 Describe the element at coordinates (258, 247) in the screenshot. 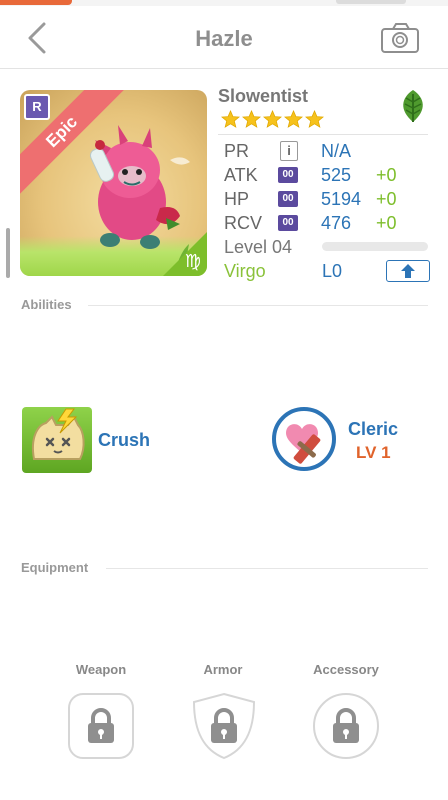

I see `level-label: Level 04` at that location.